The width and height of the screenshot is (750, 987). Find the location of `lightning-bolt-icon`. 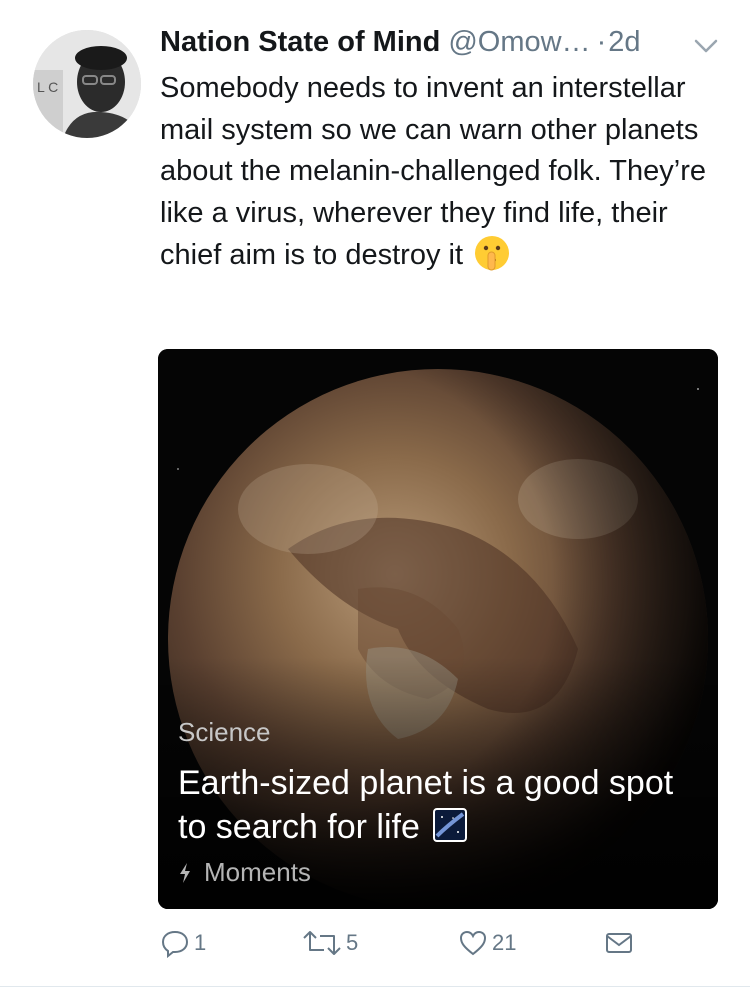

lightning-bolt-icon is located at coordinates (185, 872).